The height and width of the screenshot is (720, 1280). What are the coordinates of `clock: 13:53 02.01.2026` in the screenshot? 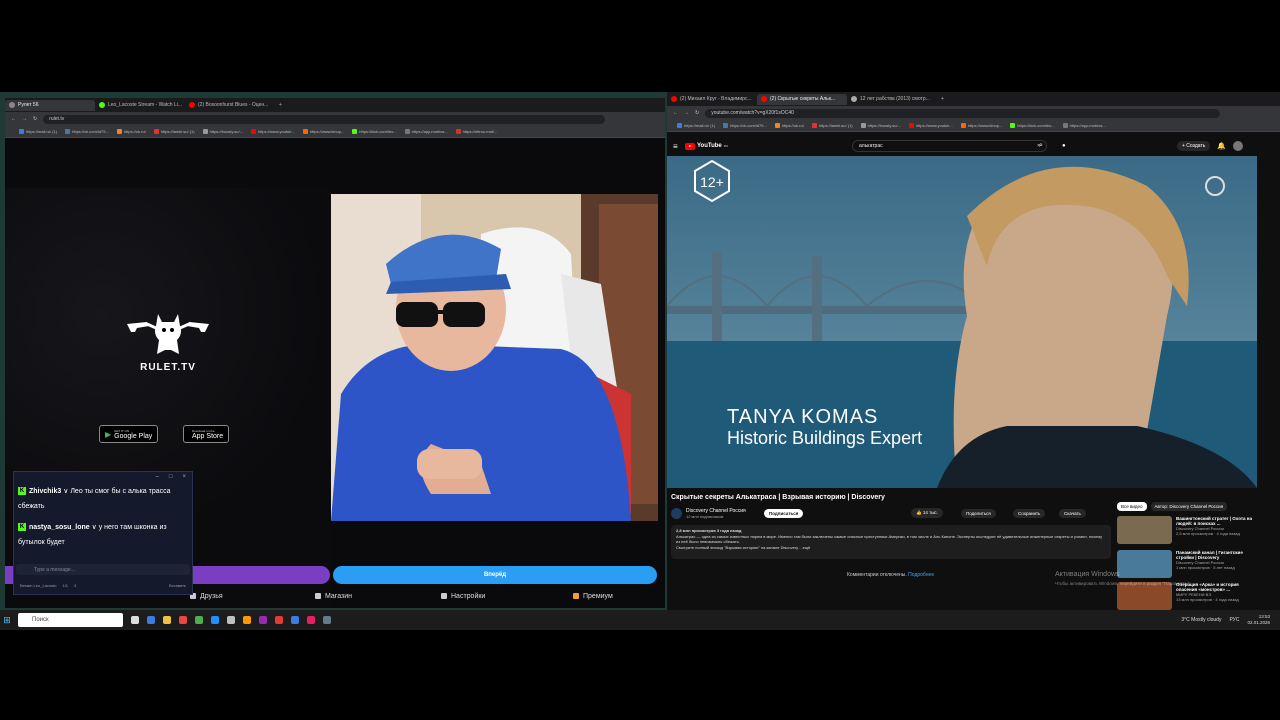 It's located at (1258, 620).